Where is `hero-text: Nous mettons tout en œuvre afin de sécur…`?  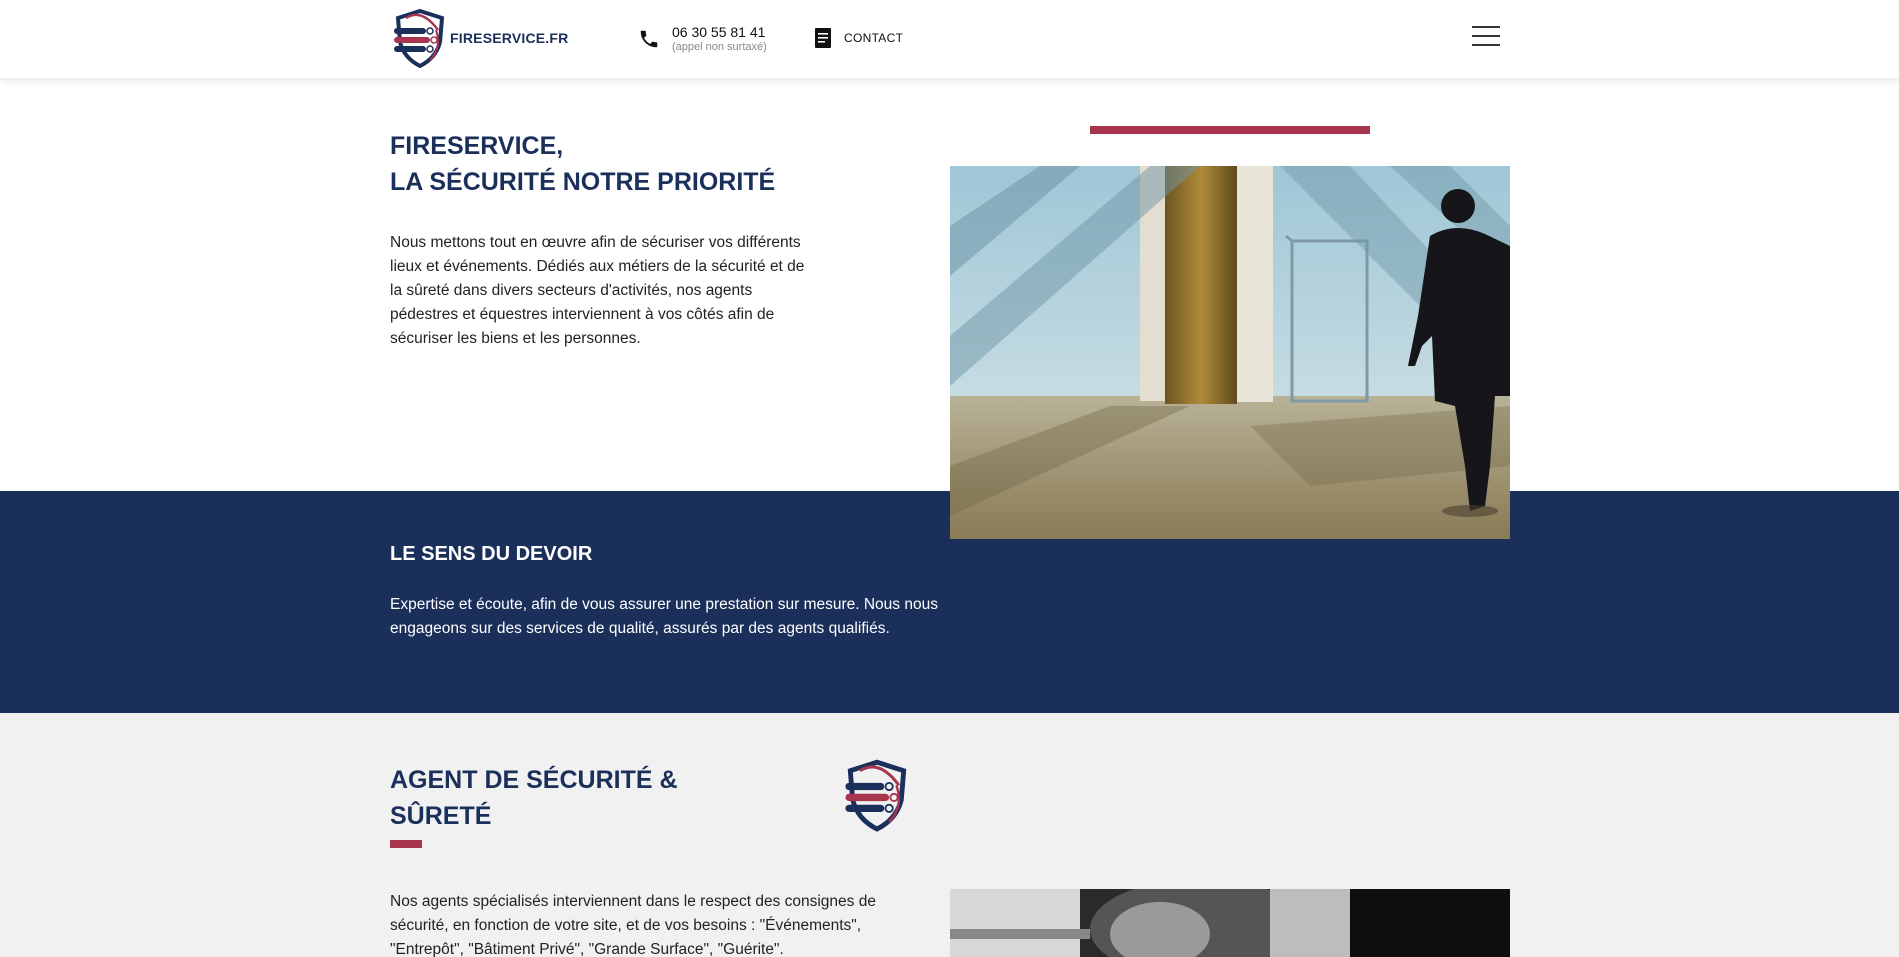 hero-text: Nous mettons tout en œuvre afin de sécur… is located at coordinates (597, 290).